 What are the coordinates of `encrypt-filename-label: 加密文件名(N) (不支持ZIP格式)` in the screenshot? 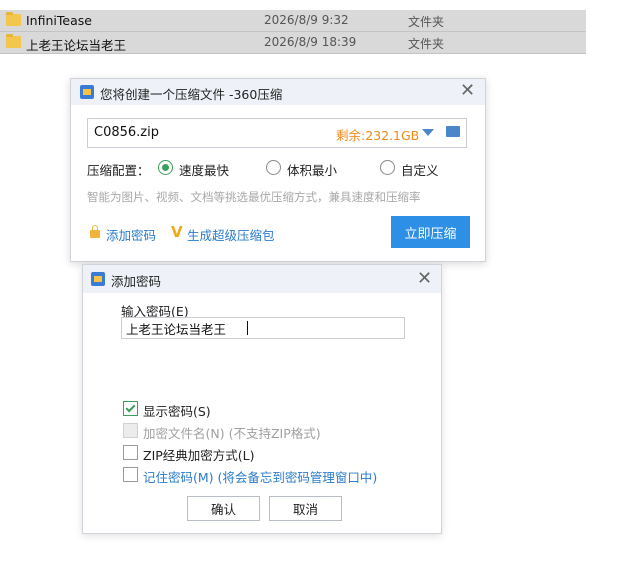 It's located at (232, 433).